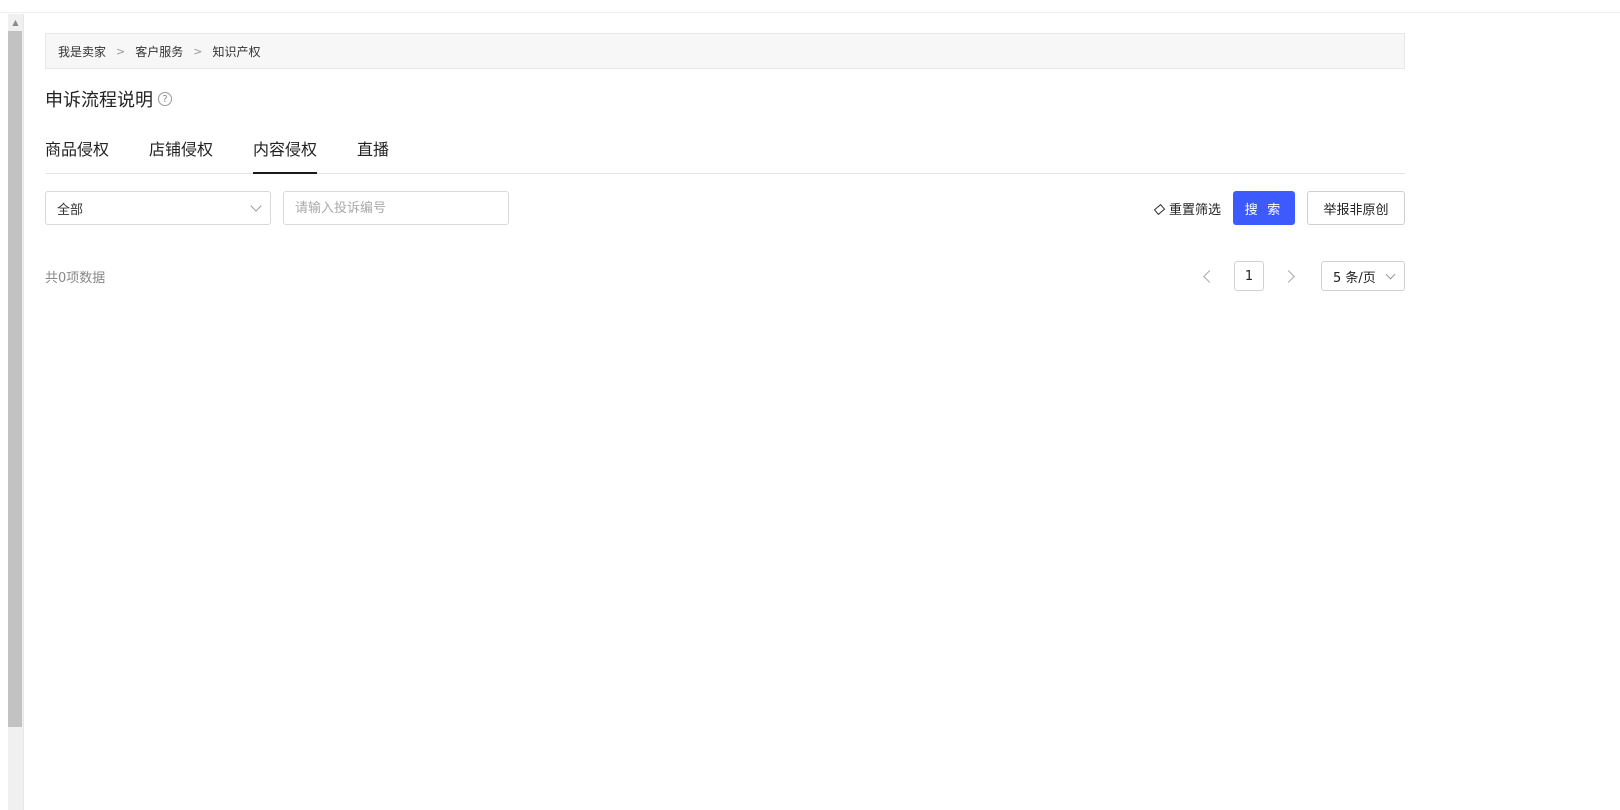 The image size is (1620, 810). I want to click on tab-bar: 商品侵权 店铺侵权 内容侵权 直播, so click(725, 154).